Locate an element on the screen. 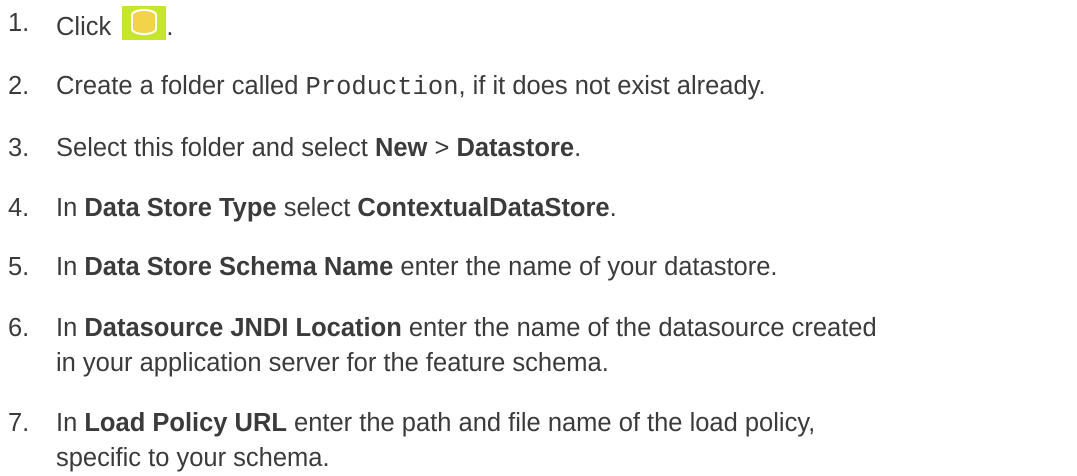 The image size is (1077, 476). step-number: 4. is located at coordinates (19, 208).